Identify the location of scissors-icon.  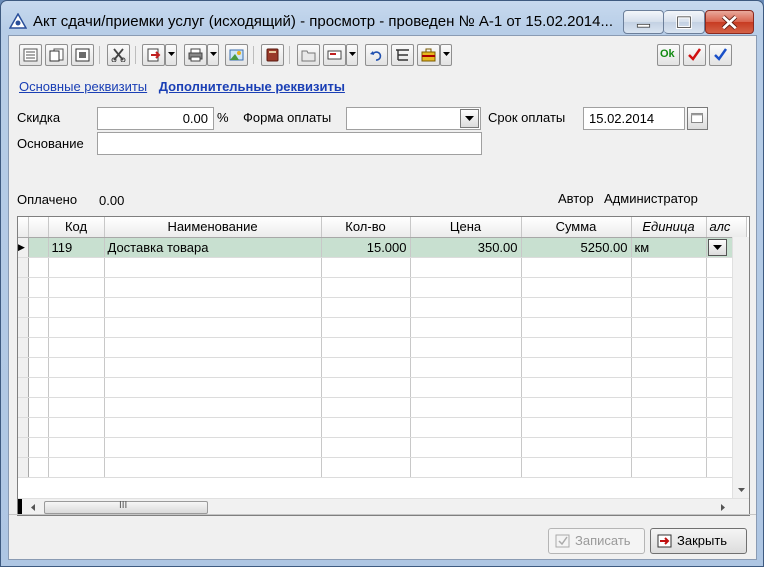
(118, 55).